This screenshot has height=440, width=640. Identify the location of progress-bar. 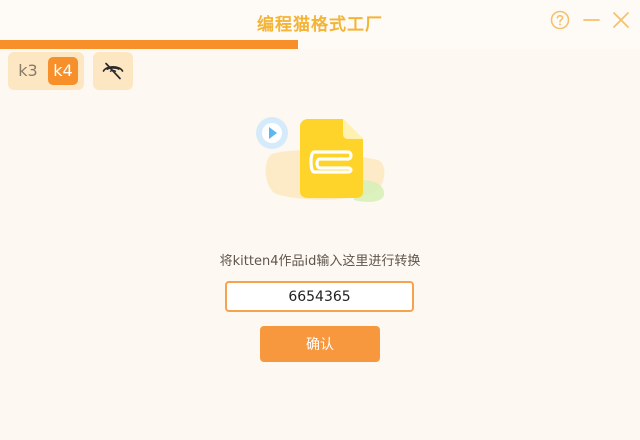
(320, 44).